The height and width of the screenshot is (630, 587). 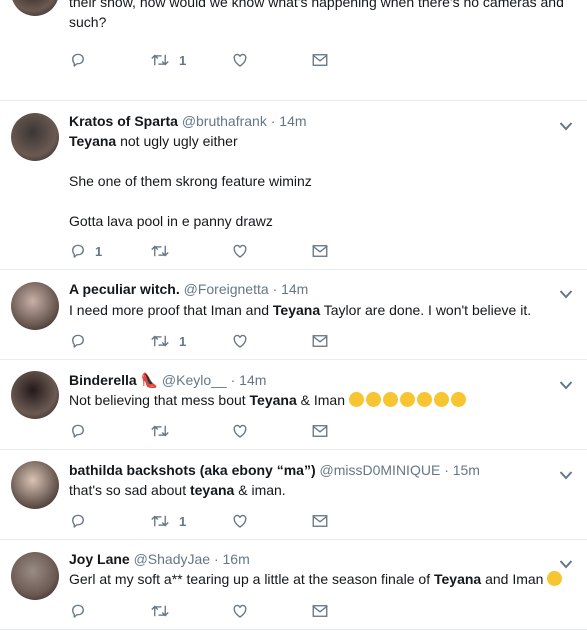 I want to click on user-handle: @ShadyJae, so click(x=172, y=559).